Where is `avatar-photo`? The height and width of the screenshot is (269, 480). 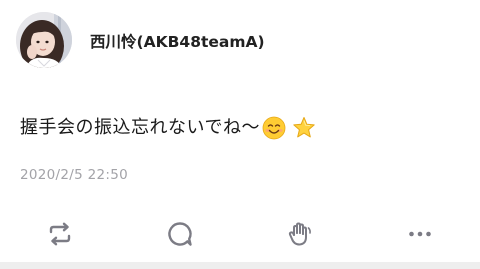 avatar-photo is located at coordinates (44, 40).